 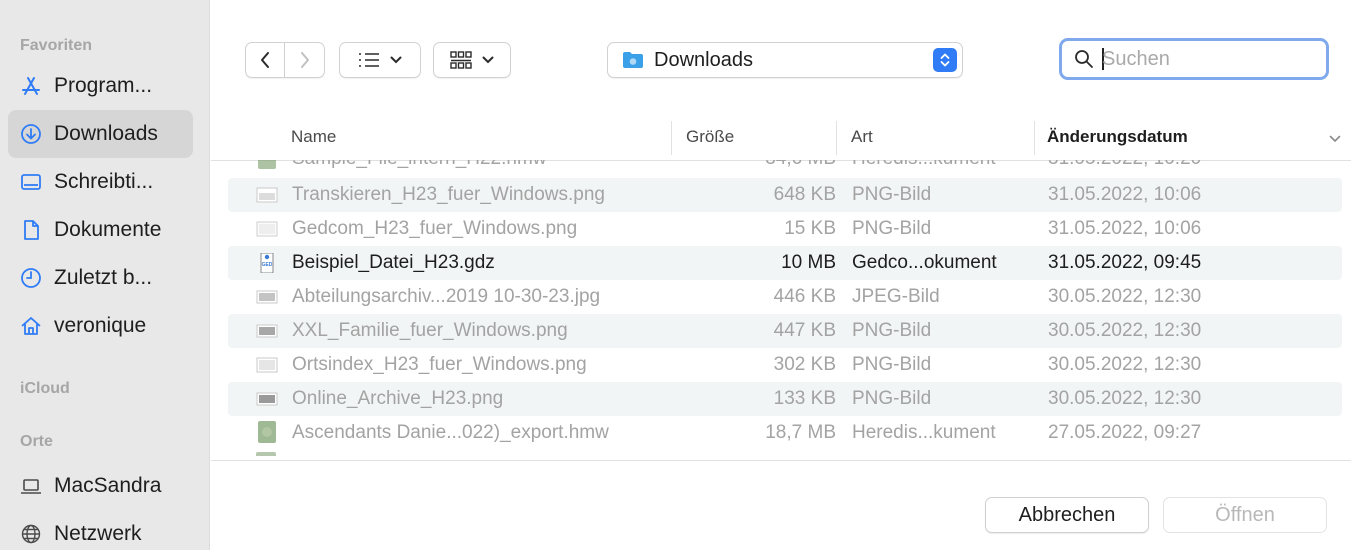 I want to click on sidebar-item-documents: Dokumente, so click(x=100, y=230).